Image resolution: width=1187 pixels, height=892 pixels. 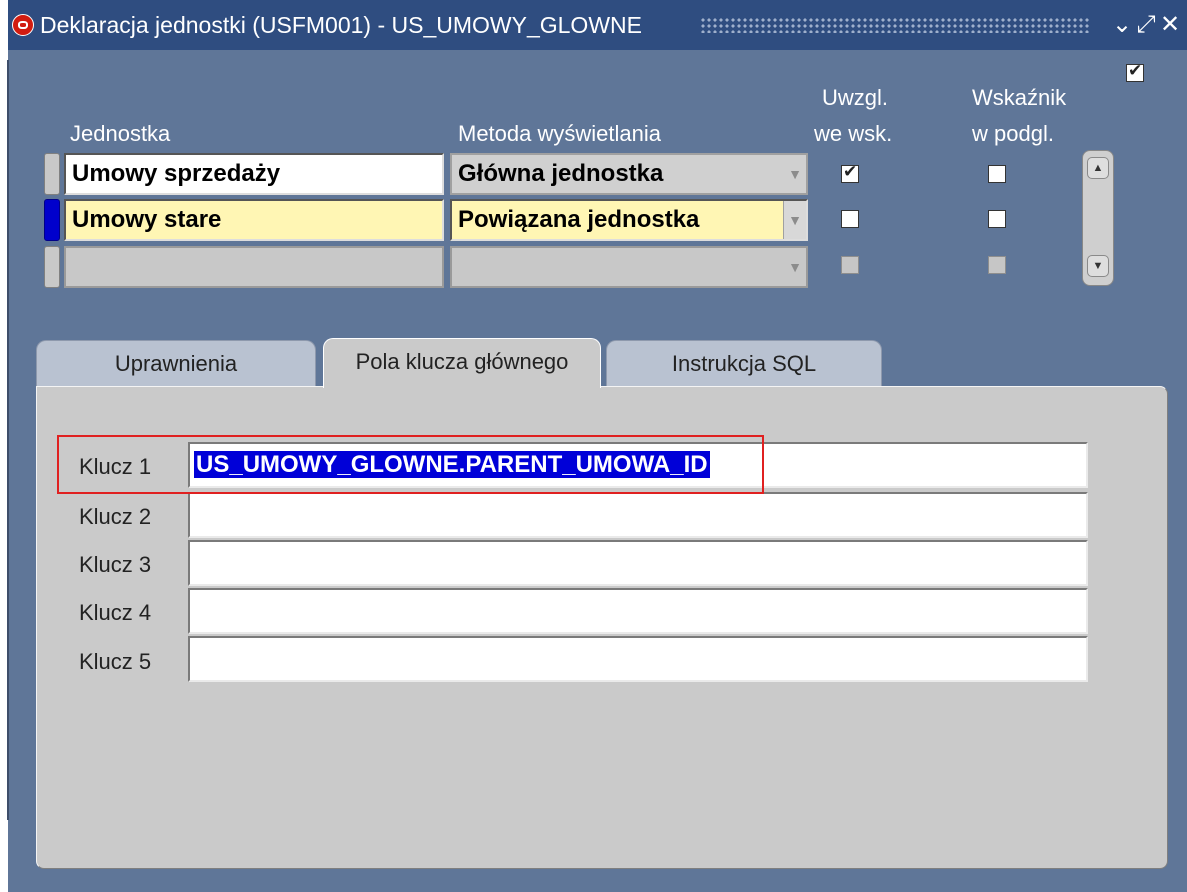 I want to click on key-label: Klucz 4, so click(x=115, y=612).